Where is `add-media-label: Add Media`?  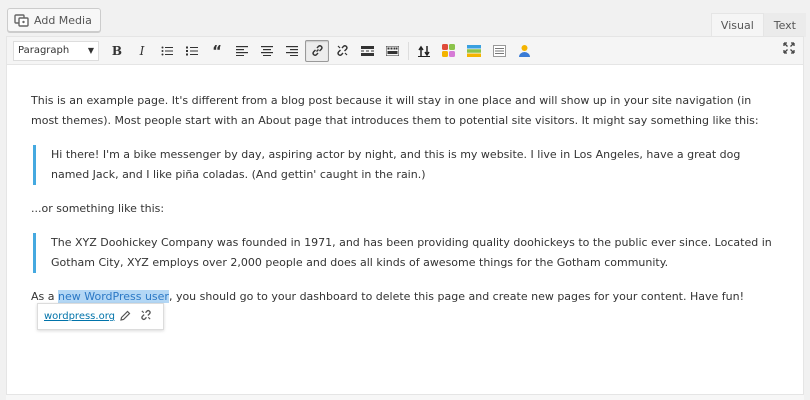 add-media-label: Add Media is located at coordinates (63, 20).